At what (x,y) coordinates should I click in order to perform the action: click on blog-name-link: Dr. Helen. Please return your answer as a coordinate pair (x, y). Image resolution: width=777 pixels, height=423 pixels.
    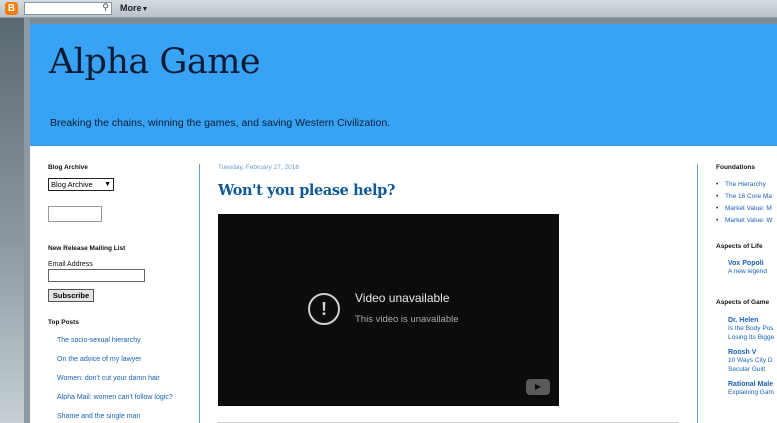
    Looking at the image, I should click on (752, 320).